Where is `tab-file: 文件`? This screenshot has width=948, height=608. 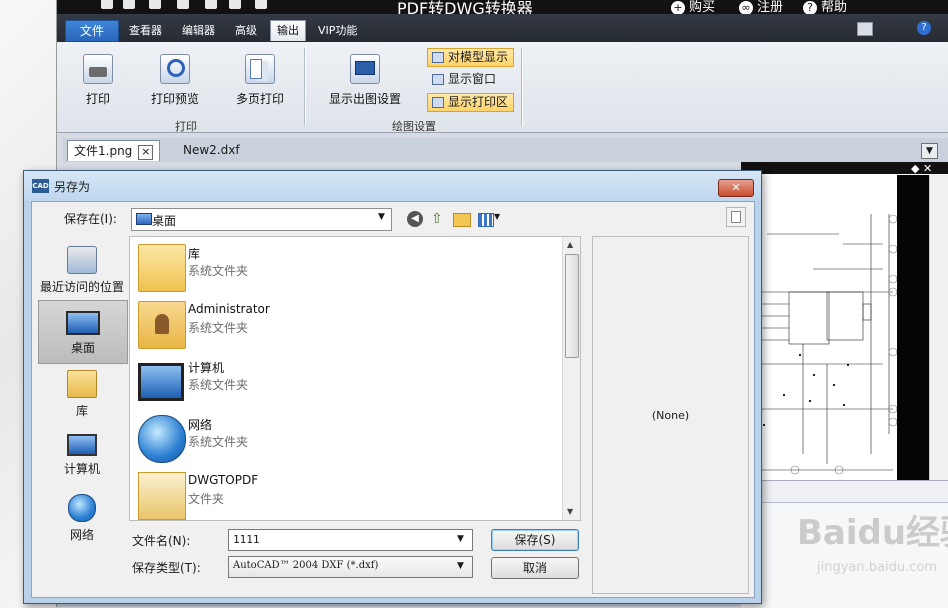 tab-file: 文件 is located at coordinates (92, 31).